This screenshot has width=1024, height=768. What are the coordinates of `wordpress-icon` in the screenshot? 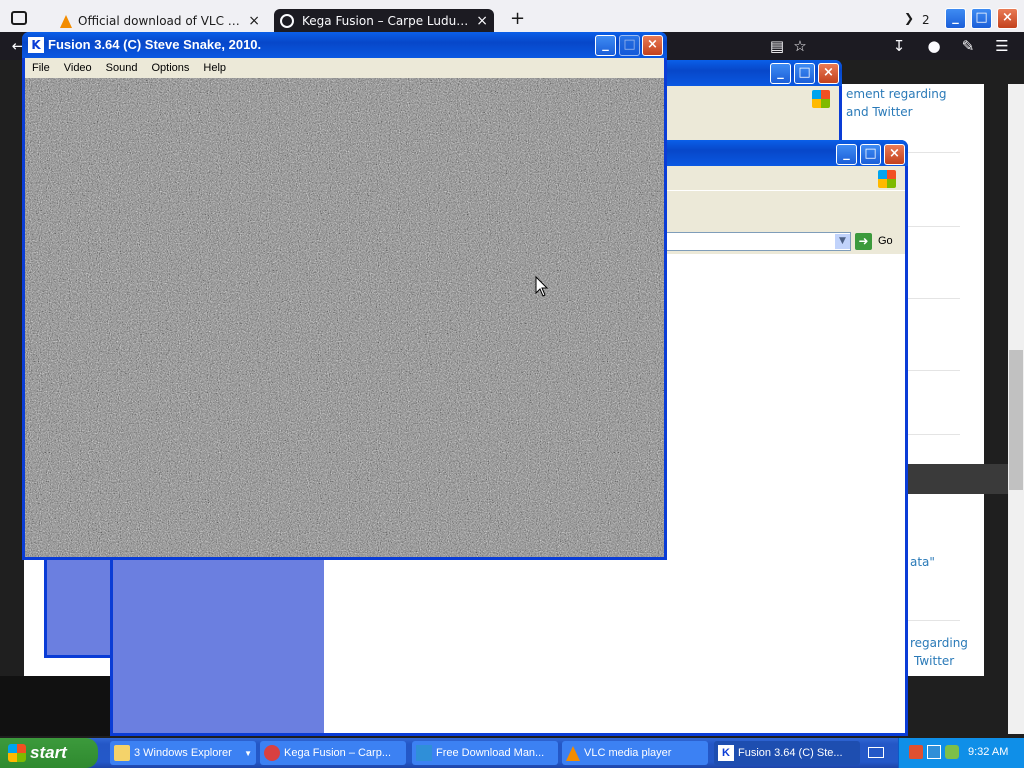 It's located at (287, 21).